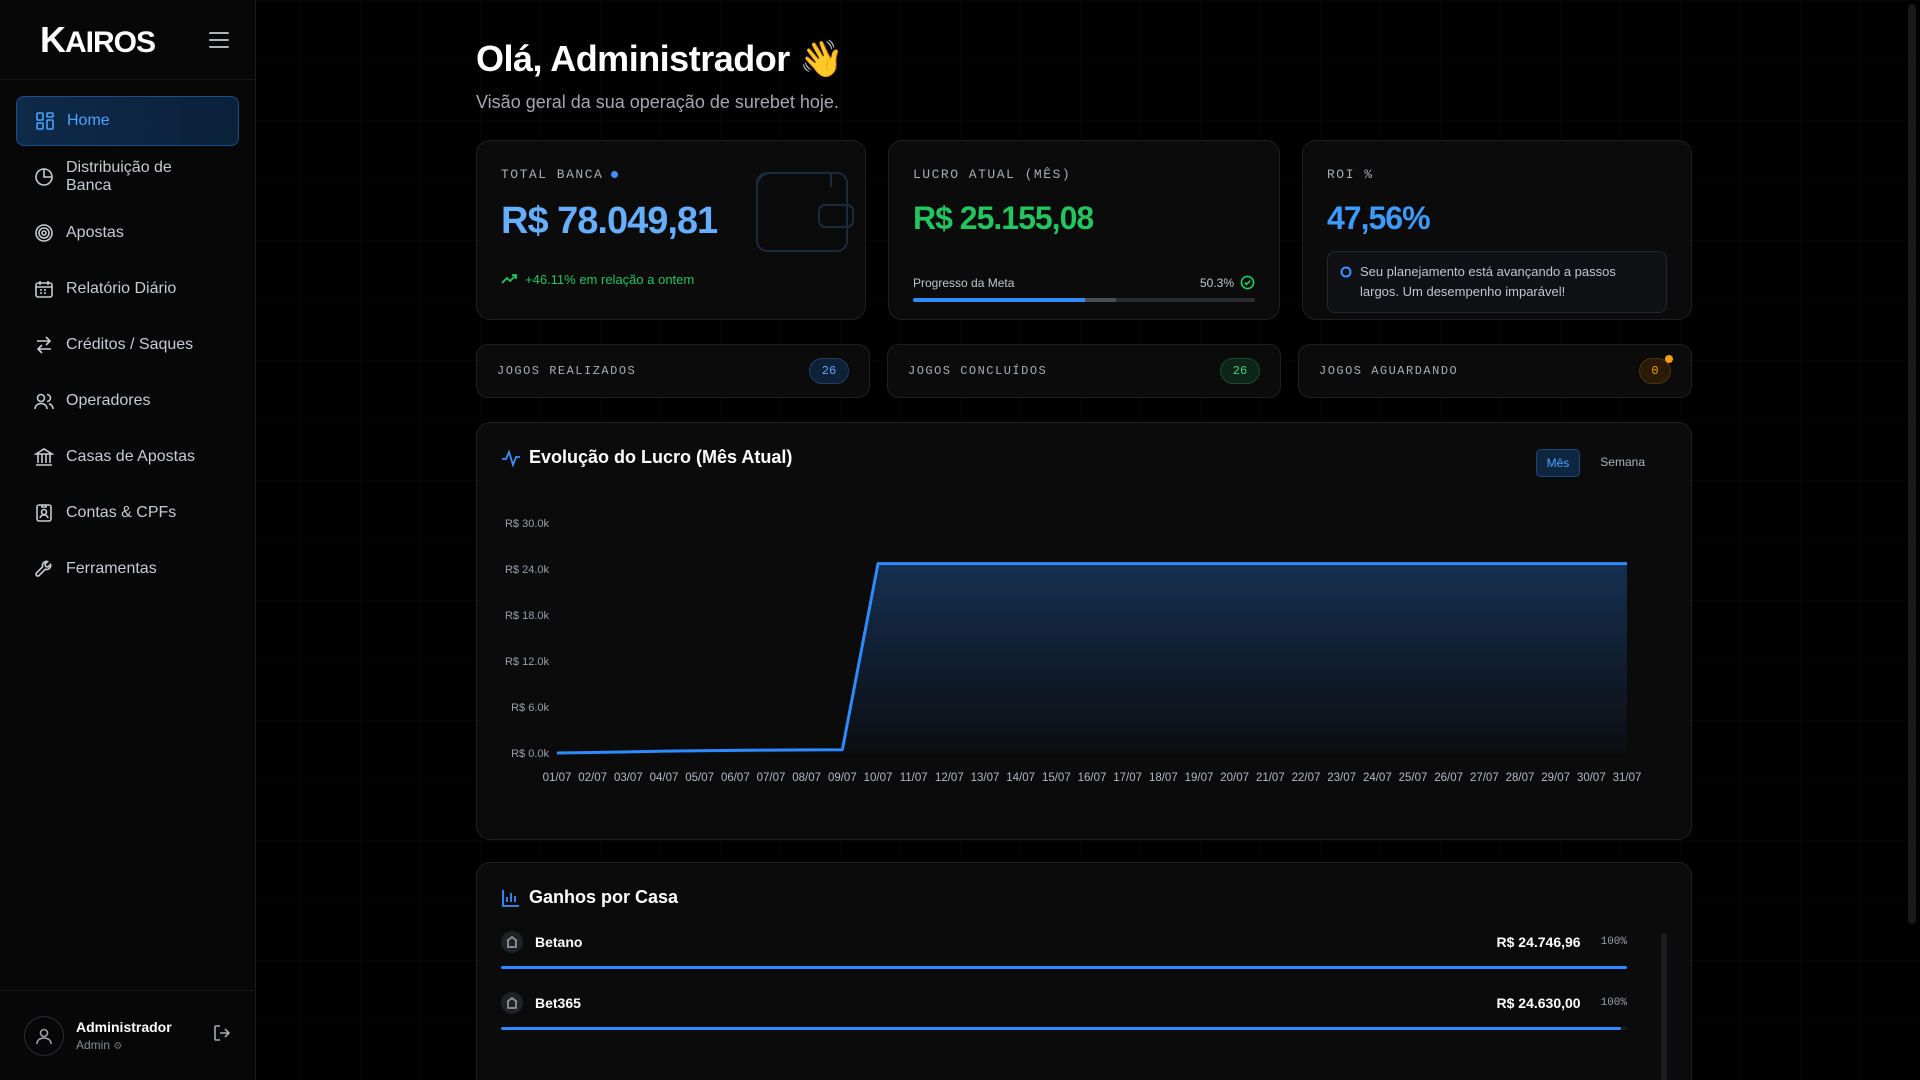 This screenshot has height=1080, width=1920. What do you see at coordinates (1591, 778) in the screenshot?
I see `x-tick-label: 30/07` at bounding box center [1591, 778].